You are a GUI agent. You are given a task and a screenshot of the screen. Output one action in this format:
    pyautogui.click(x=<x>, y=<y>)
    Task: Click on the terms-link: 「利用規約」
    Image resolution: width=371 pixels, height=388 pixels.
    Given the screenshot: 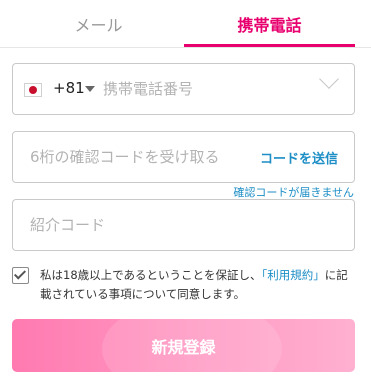 What is the action you would take?
    pyautogui.click(x=293, y=275)
    